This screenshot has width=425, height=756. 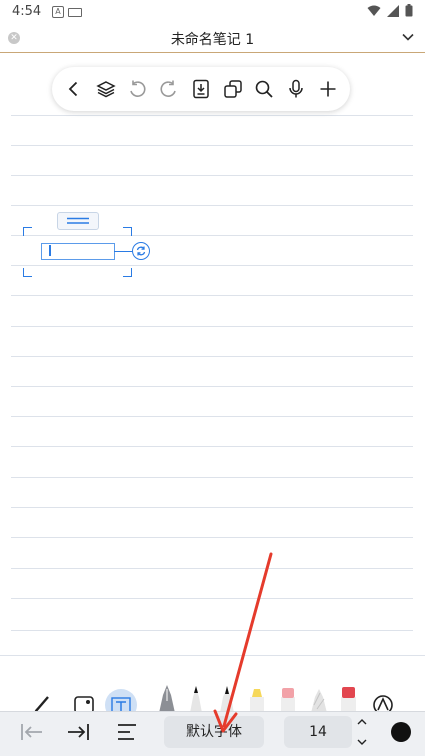 I want to click on note-title: 未命名笔记 1, so click(x=212, y=39).